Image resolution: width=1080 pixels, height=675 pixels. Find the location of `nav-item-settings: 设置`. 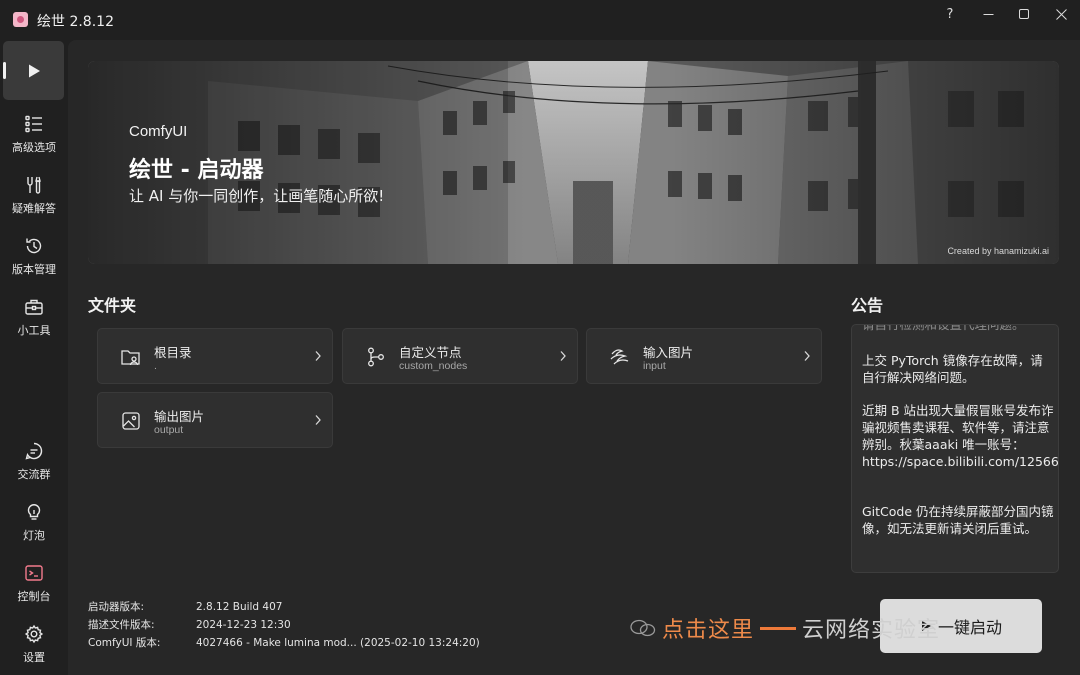

nav-item-settings: 设置 is located at coordinates (34, 644).